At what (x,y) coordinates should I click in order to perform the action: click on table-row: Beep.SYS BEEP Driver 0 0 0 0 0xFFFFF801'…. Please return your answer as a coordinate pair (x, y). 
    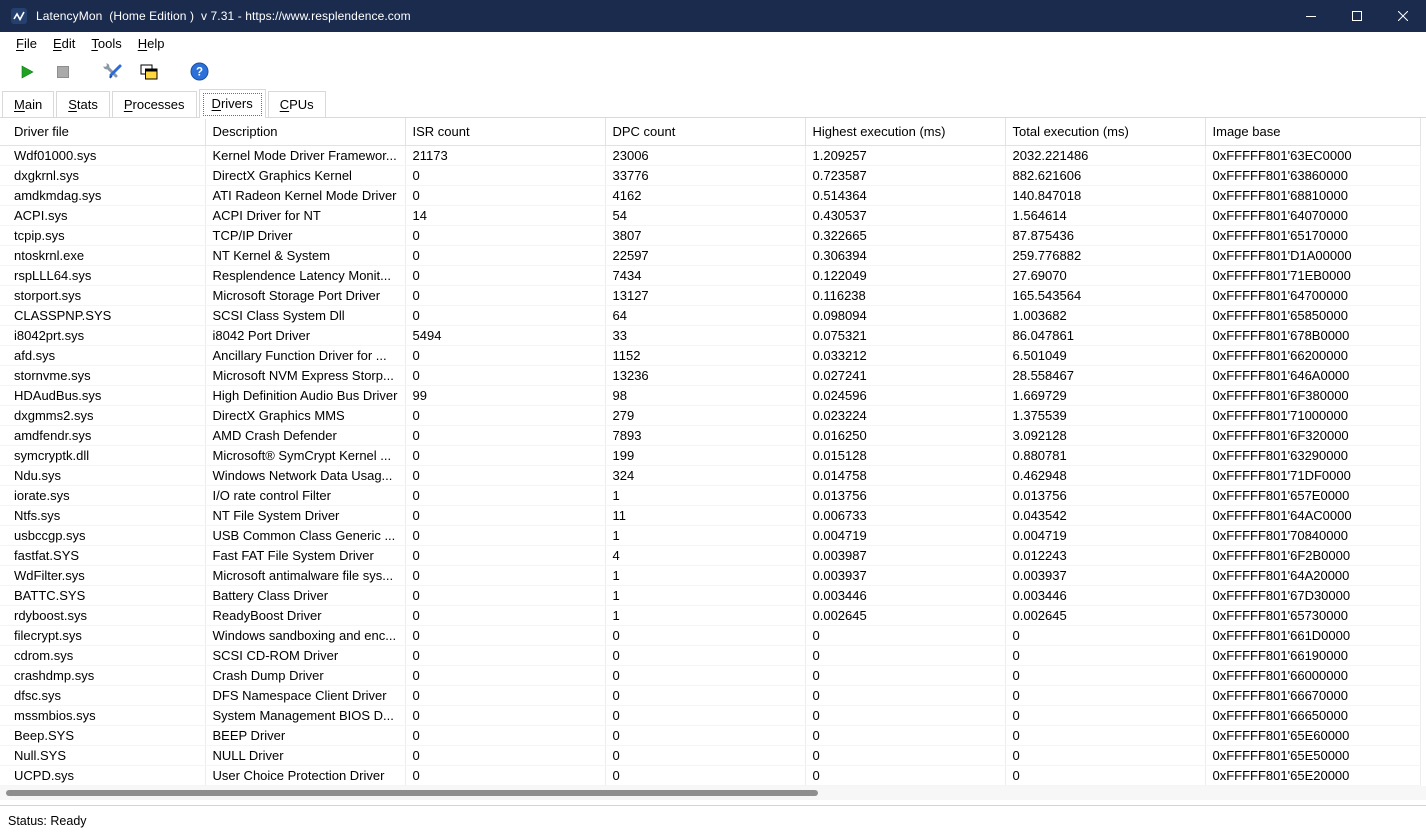
    Looking at the image, I should click on (713, 735).